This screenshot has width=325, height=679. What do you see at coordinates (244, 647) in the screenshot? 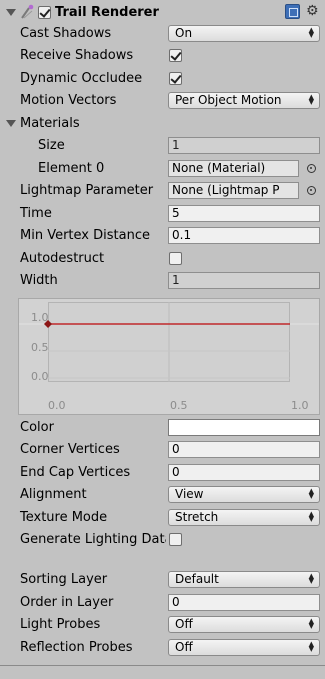
I see `reflection-probes-dropdown: Off ▲ ▼` at bounding box center [244, 647].